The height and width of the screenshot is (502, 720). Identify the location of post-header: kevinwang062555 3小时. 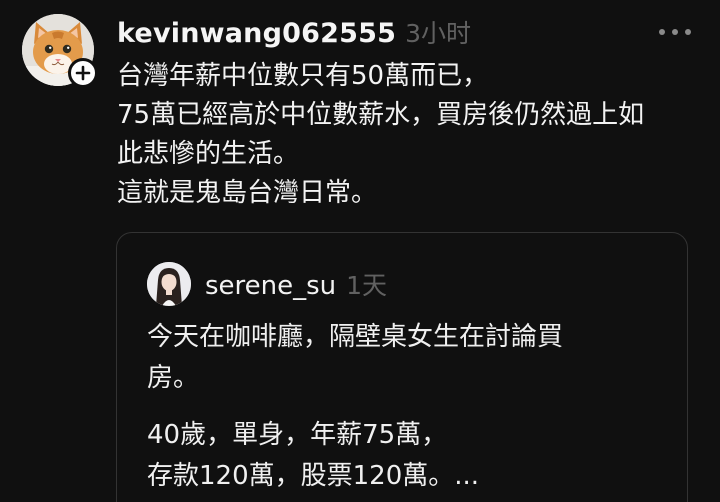
(294, 32).